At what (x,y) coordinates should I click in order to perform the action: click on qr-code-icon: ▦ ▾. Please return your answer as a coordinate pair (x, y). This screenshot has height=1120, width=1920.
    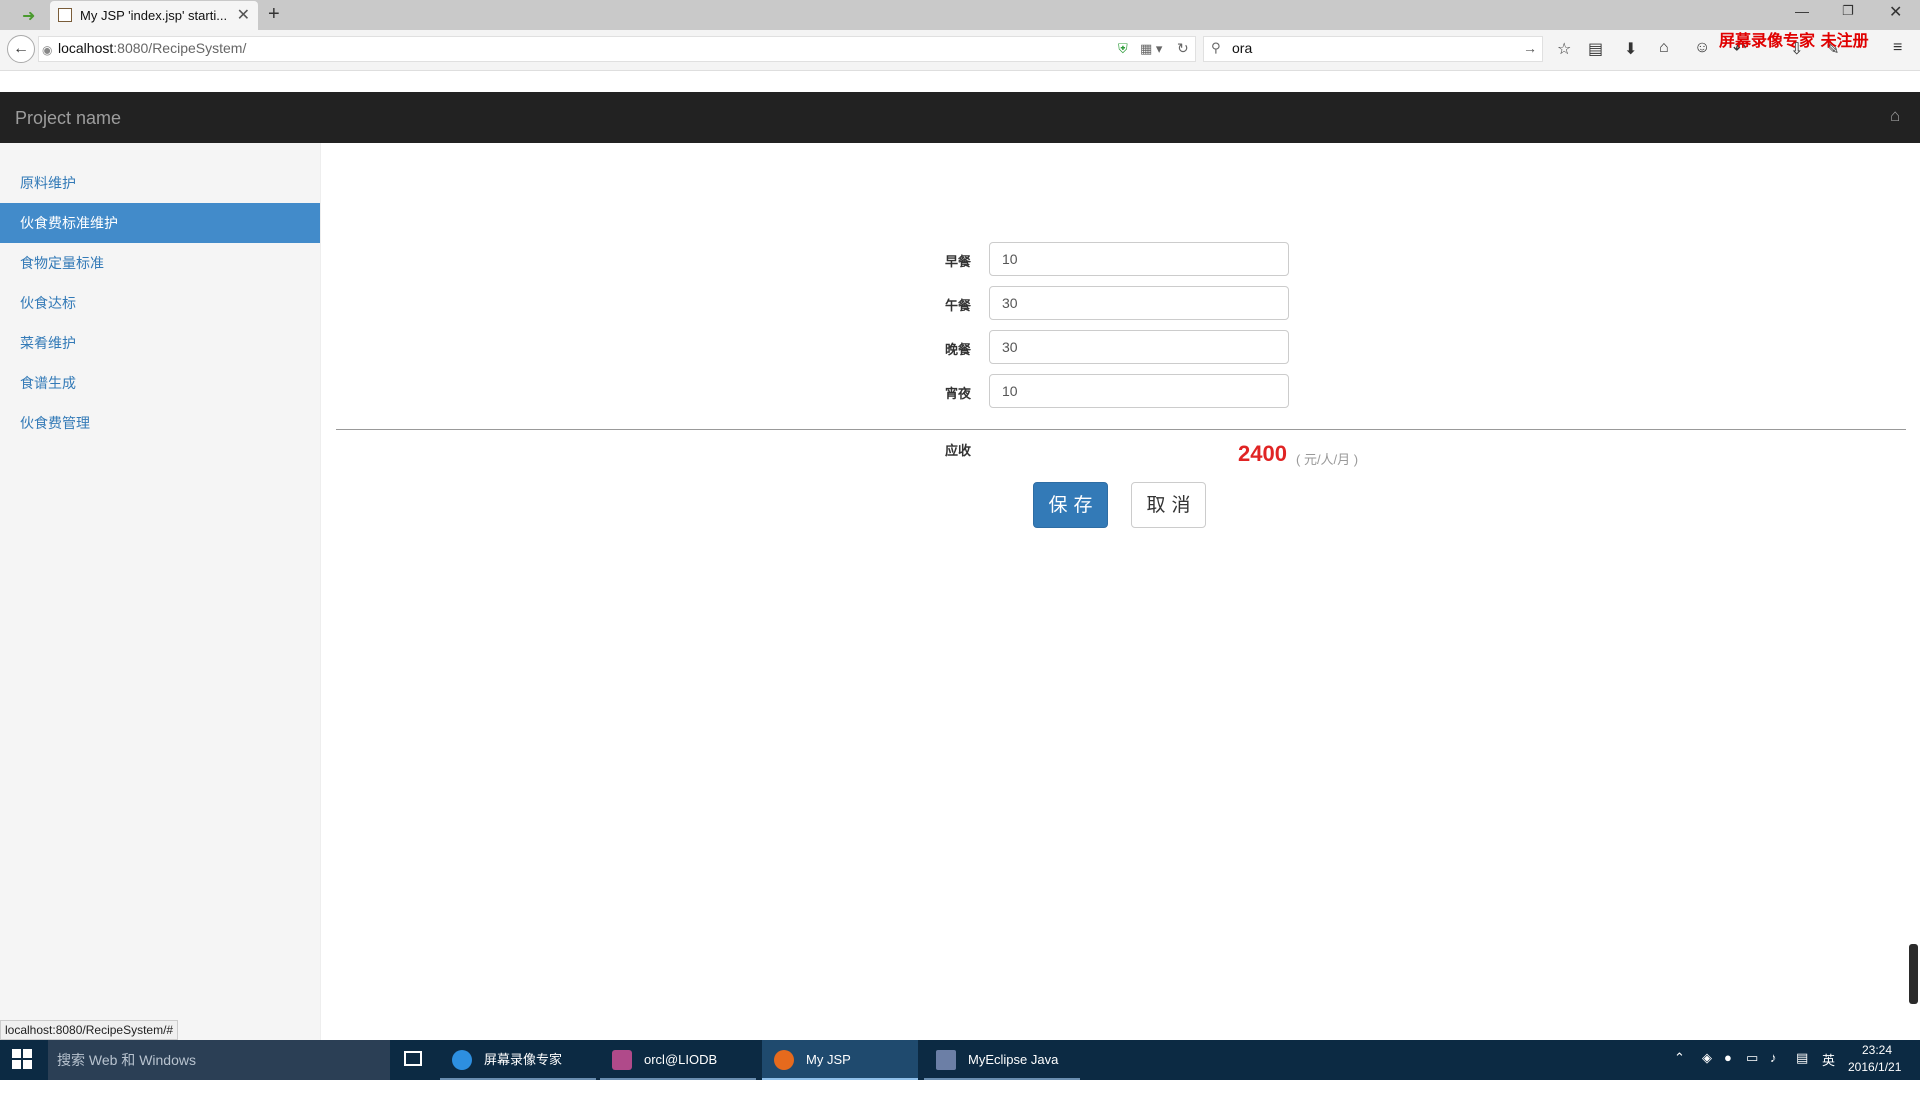
    Looking at the image, I should click on (1151, 49).